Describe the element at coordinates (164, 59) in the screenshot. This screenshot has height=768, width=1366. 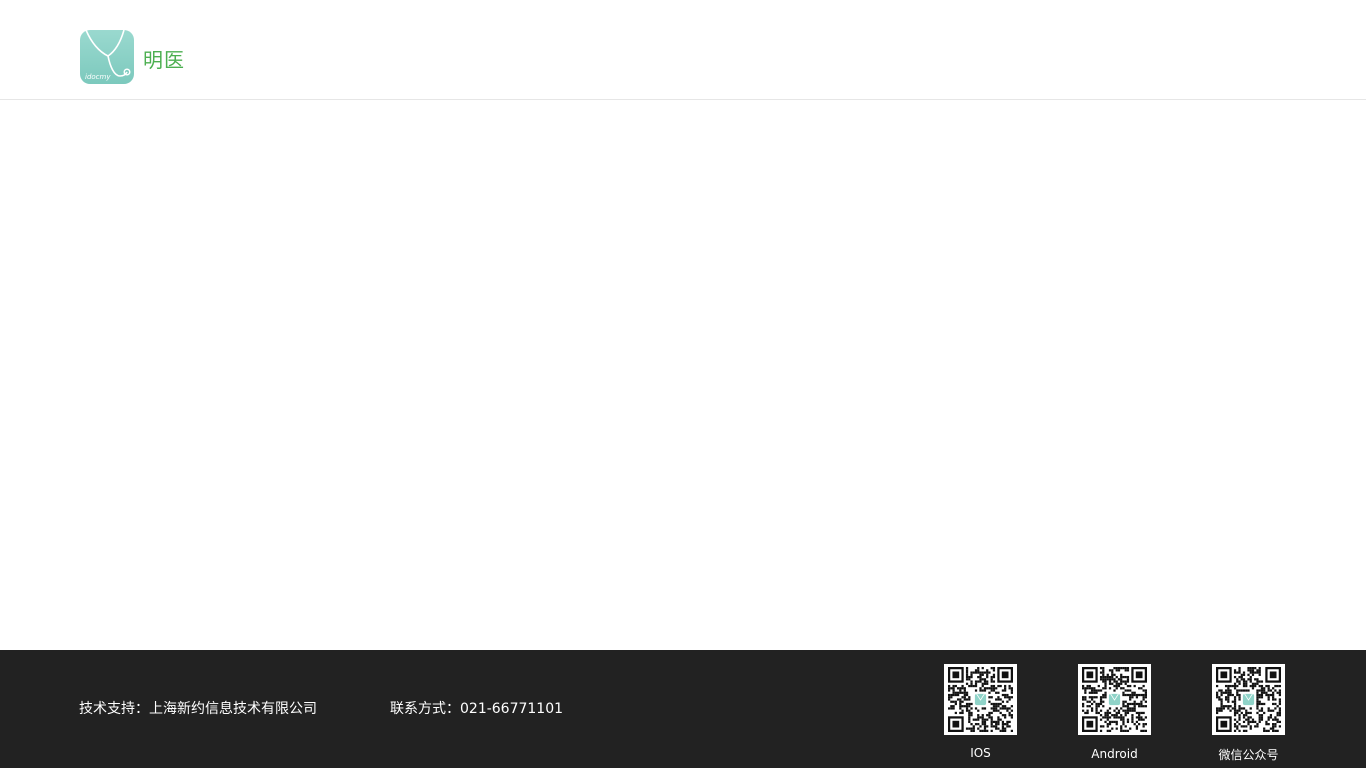
I see `brand-name: 明医` at that location.